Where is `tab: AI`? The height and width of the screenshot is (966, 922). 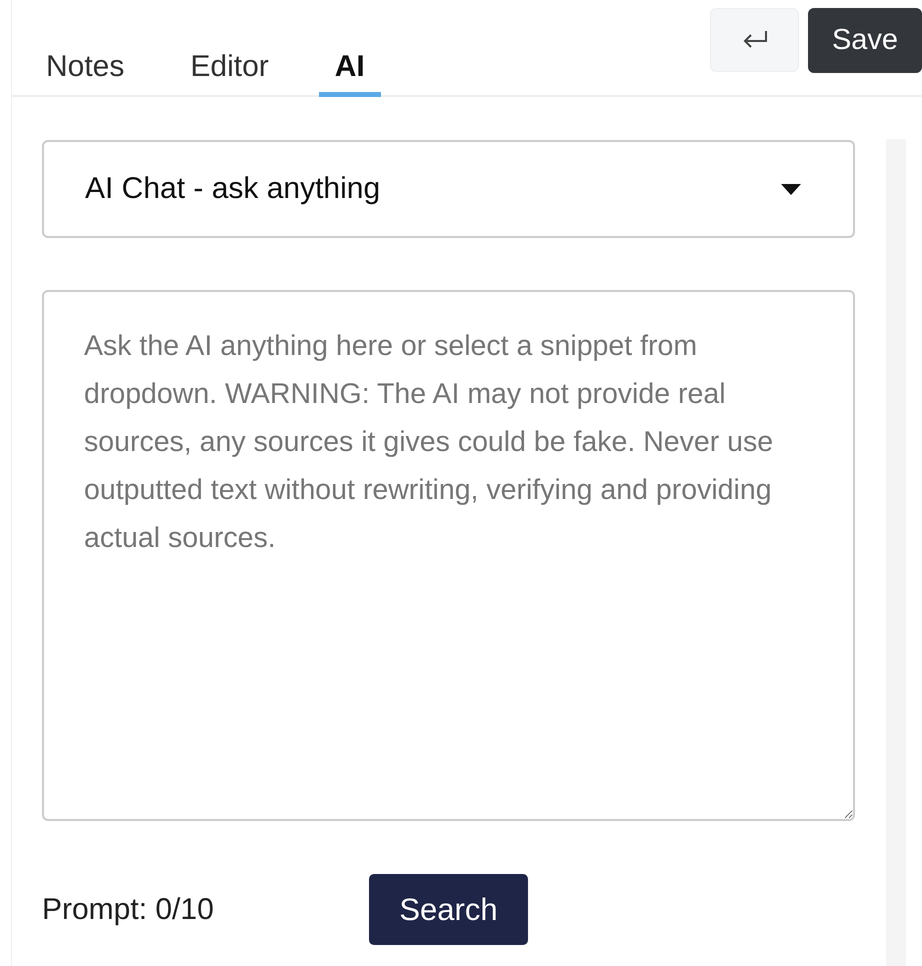 tab: AI is located at coordinates (349, 73).